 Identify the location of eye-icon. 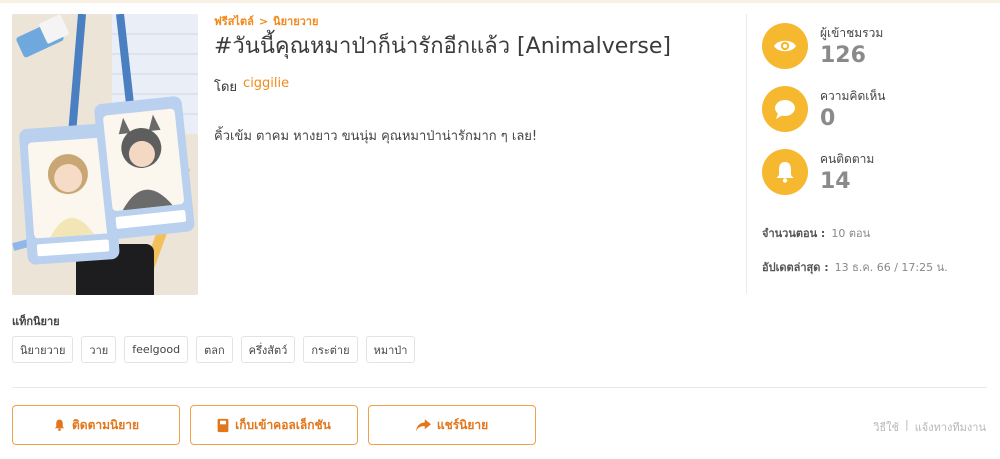
(785, 46).